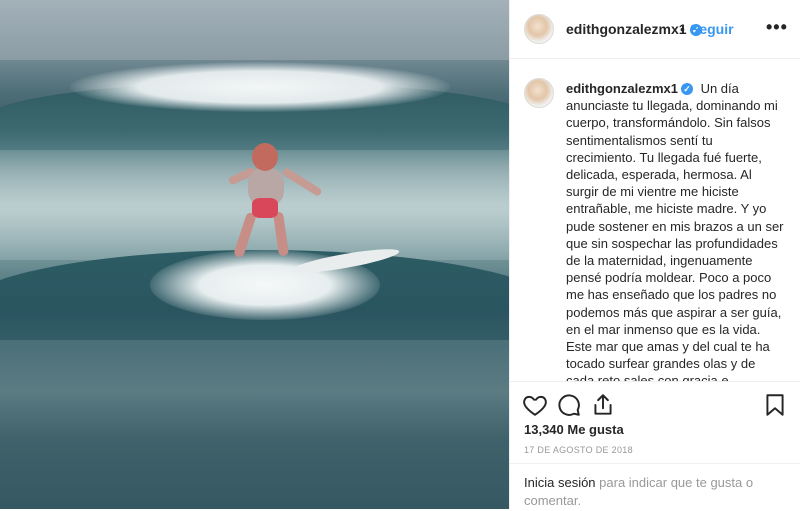 The image size is (800, 511). What do you see at coordinates (569, 405) in the screenshot?
I see `comment-icon` at bounding box center [569, 405].